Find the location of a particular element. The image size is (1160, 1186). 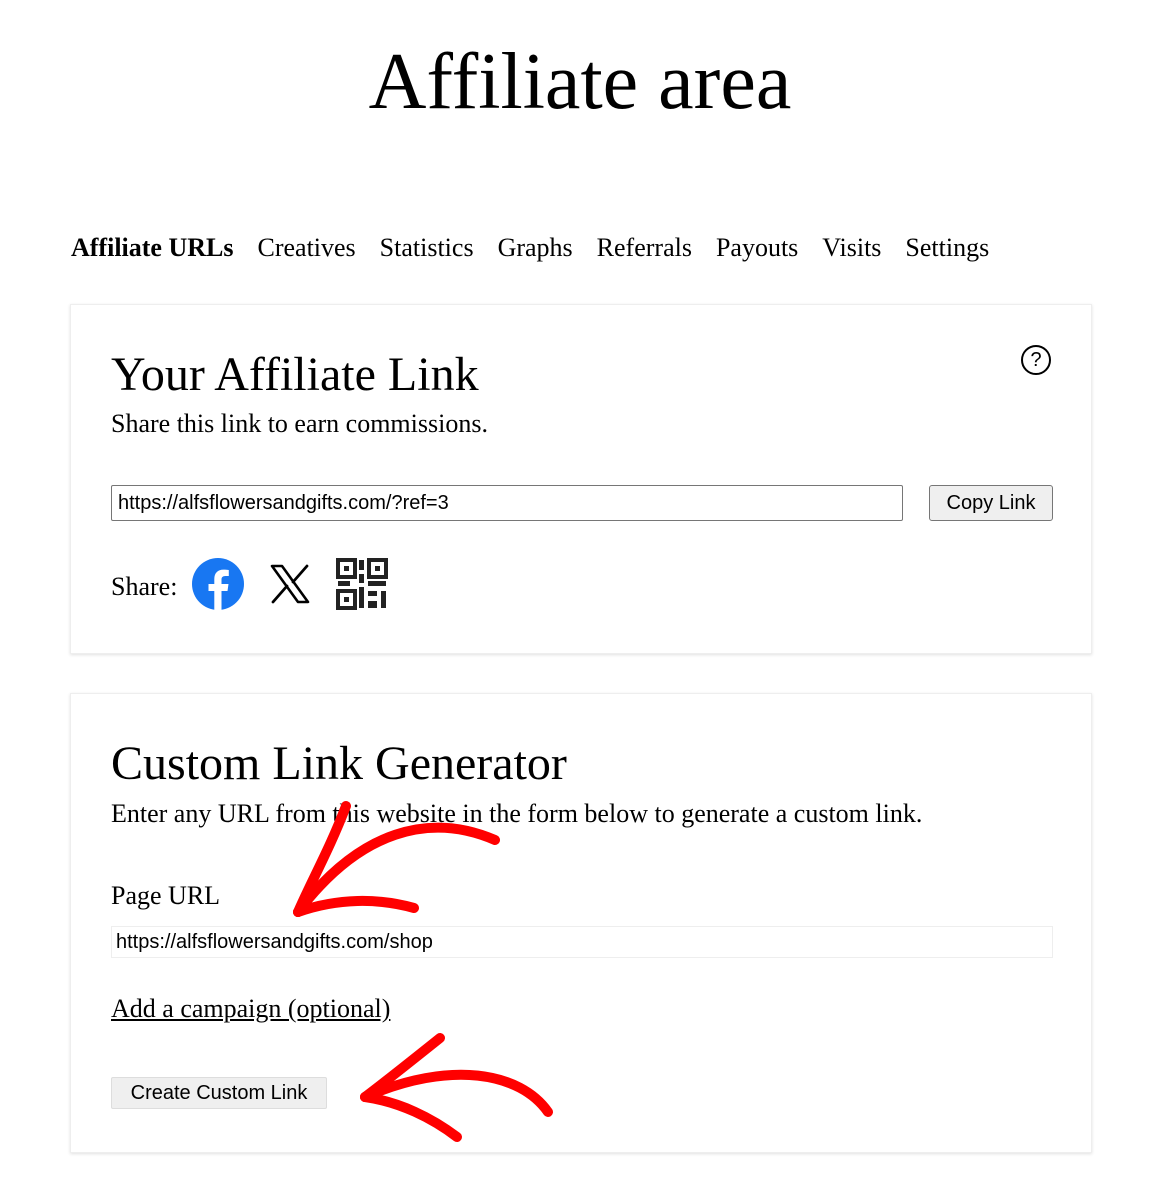

facebook-icon is located at coordinates (218, 586).